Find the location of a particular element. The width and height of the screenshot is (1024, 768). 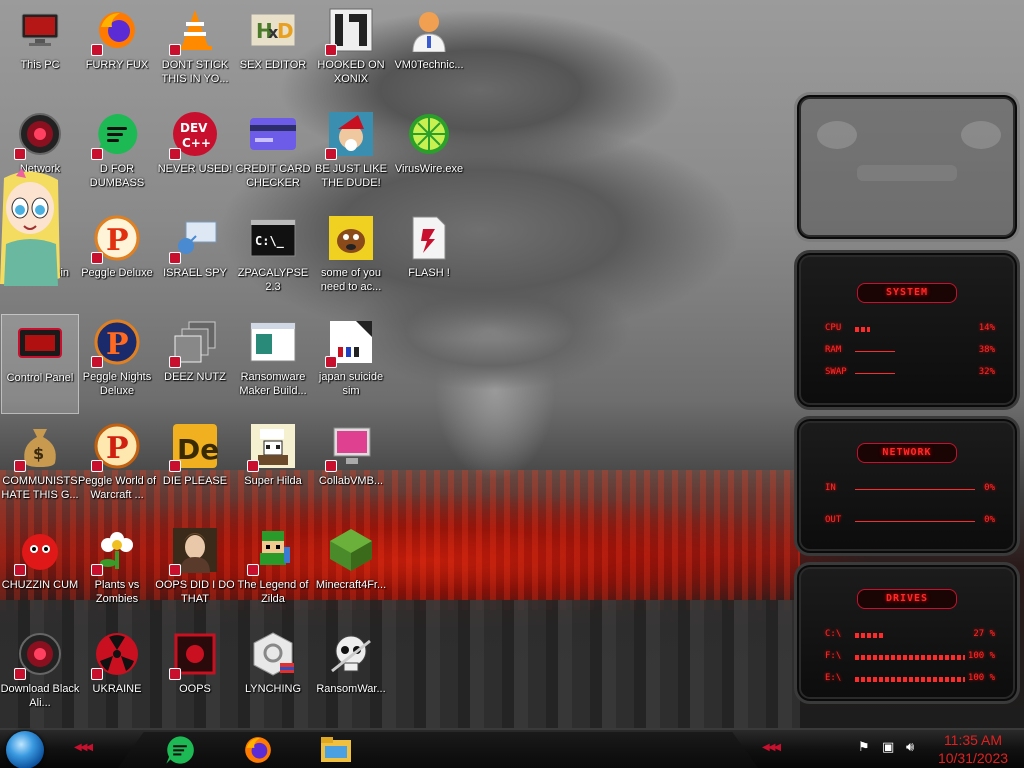

desktop-icon-lynching: LYNCHING is located at coordinates (273, 676).